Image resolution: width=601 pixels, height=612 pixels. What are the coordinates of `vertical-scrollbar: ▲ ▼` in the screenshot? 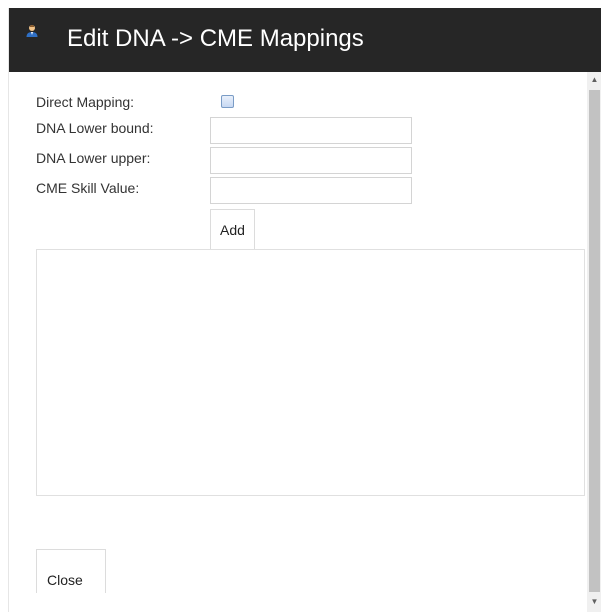 It's located at (594, 342).